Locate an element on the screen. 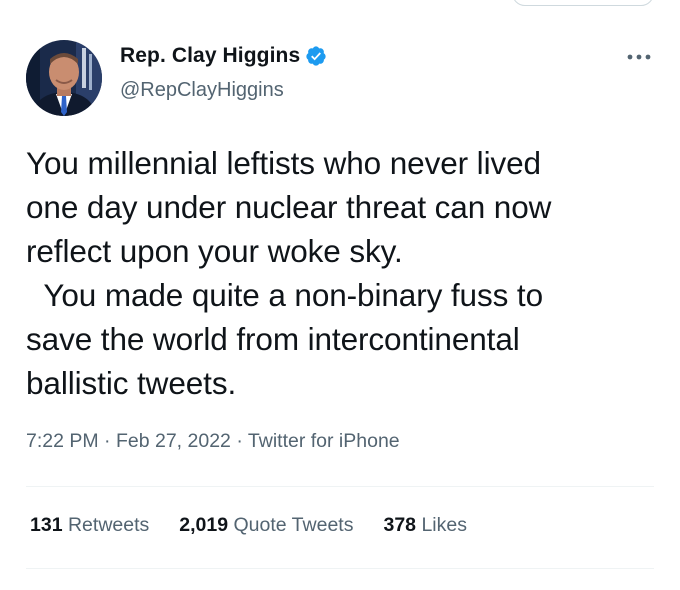 Image resolution: width=680 pixels, height=590 pixels. author-name-row: Rep. Clay Higgins is located at coordinates (223, 56).